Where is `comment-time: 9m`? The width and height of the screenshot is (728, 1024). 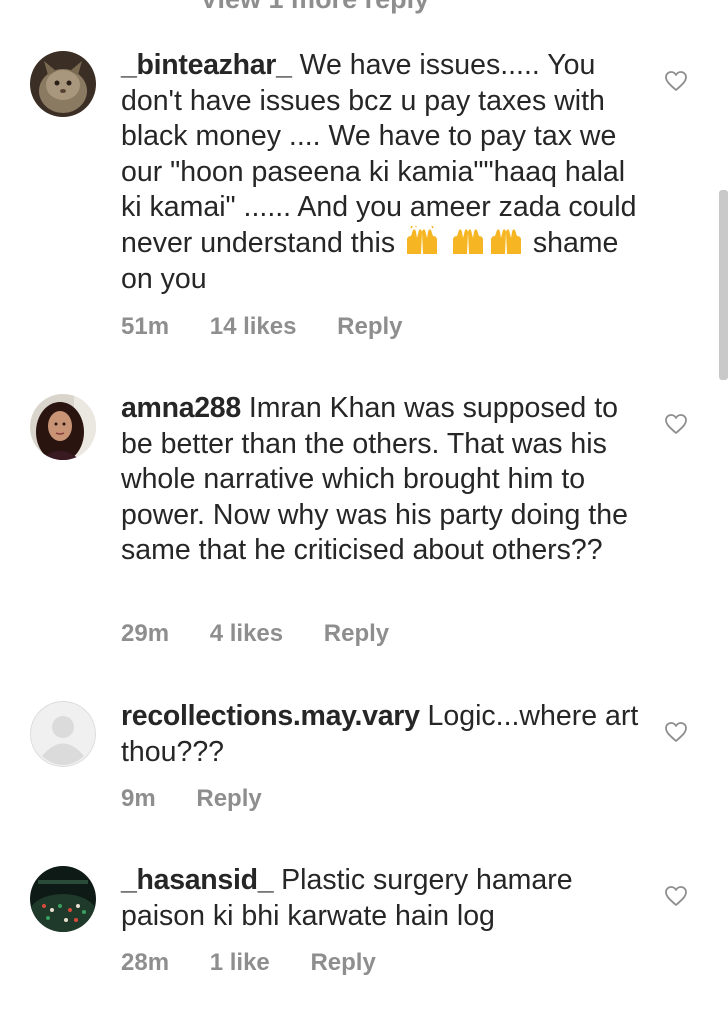
comment-time: 9m is located at coordinates (138, 798).